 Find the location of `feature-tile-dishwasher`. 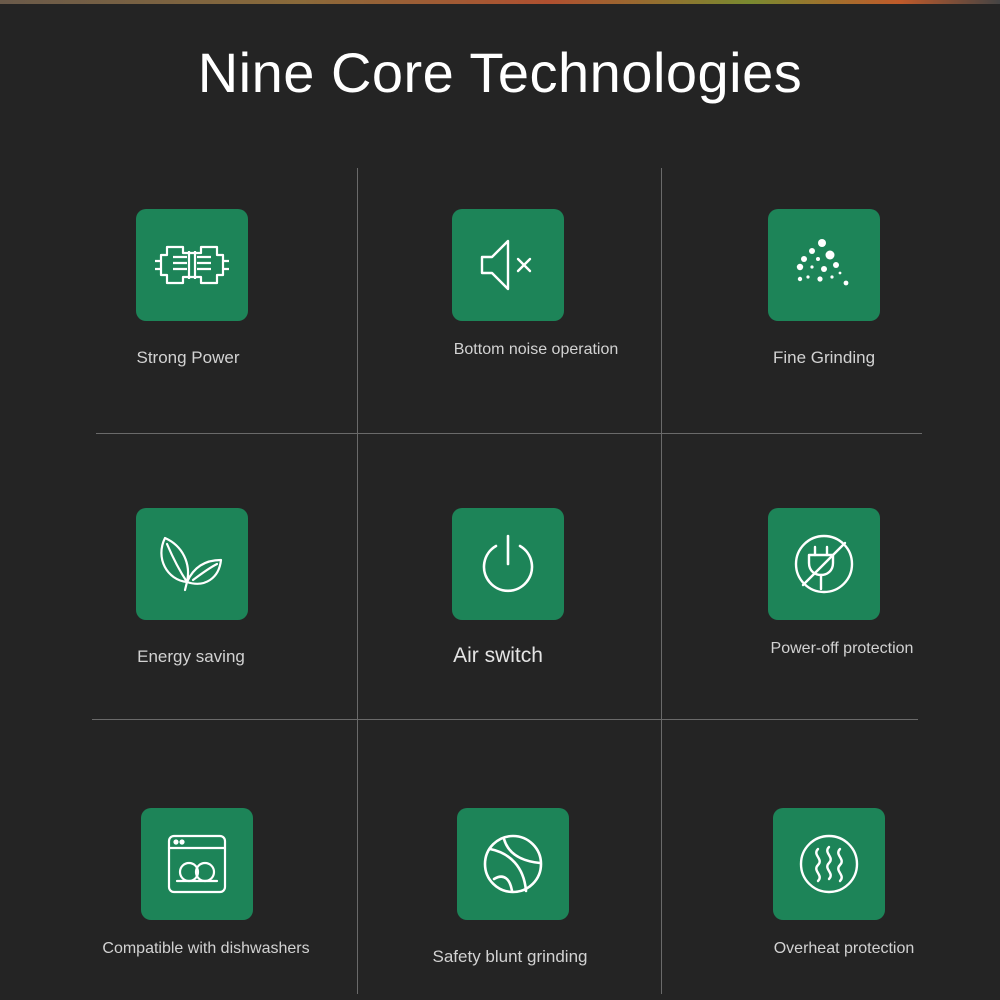

feature-tile-dishwasher is located at coordinates (197, 864).